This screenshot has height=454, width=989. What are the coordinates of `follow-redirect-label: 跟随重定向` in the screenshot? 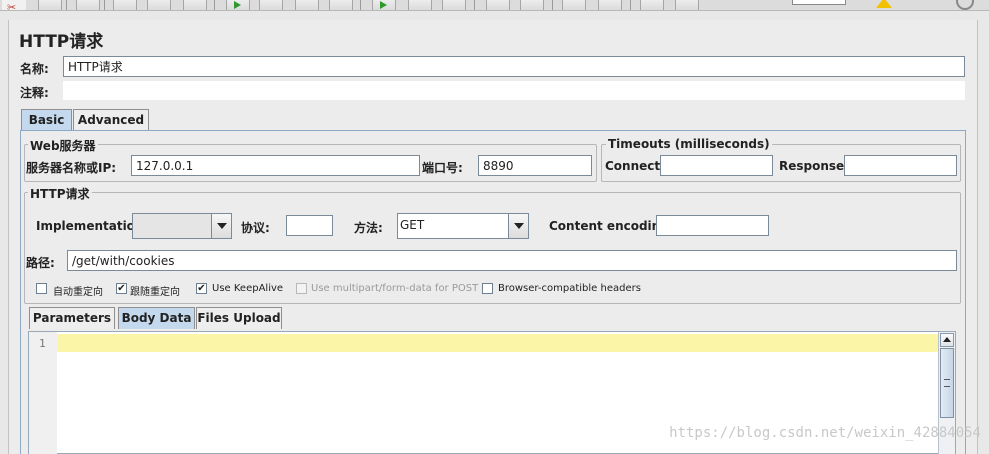 It's located at (155, 292).